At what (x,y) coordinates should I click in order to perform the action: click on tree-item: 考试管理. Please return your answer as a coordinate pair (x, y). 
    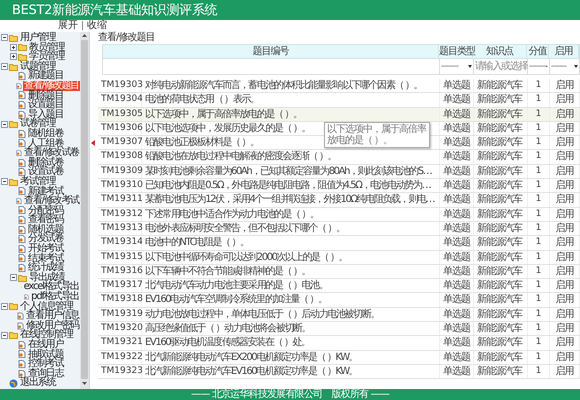
    Looking at the image, I should click on (37, 181).